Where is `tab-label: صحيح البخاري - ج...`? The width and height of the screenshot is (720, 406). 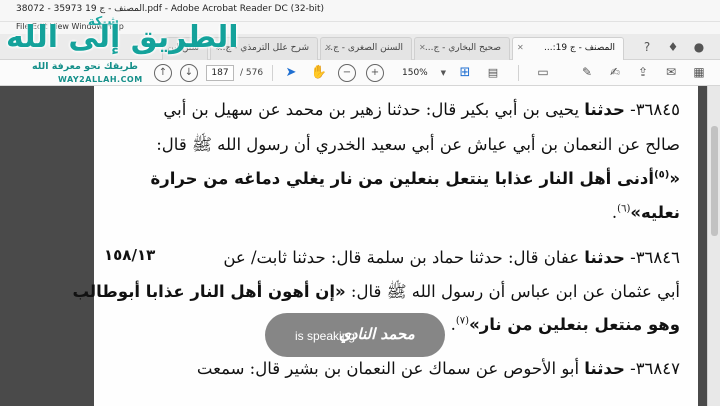
tab-label: صحيح البخاري - ج... is located at coordinates (462, 48).